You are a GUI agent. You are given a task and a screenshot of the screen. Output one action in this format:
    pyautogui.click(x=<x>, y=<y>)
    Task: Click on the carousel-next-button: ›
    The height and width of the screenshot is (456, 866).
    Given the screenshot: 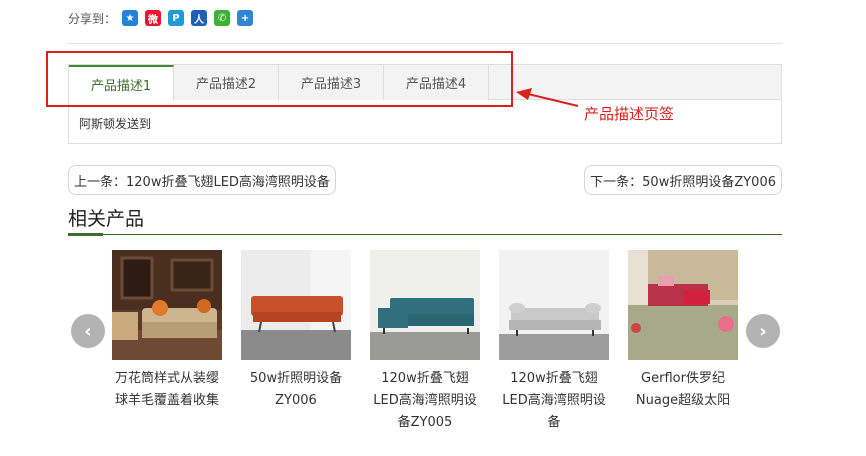 What is the action you would take?
    pyautogui.click(x=763, y=331)
    